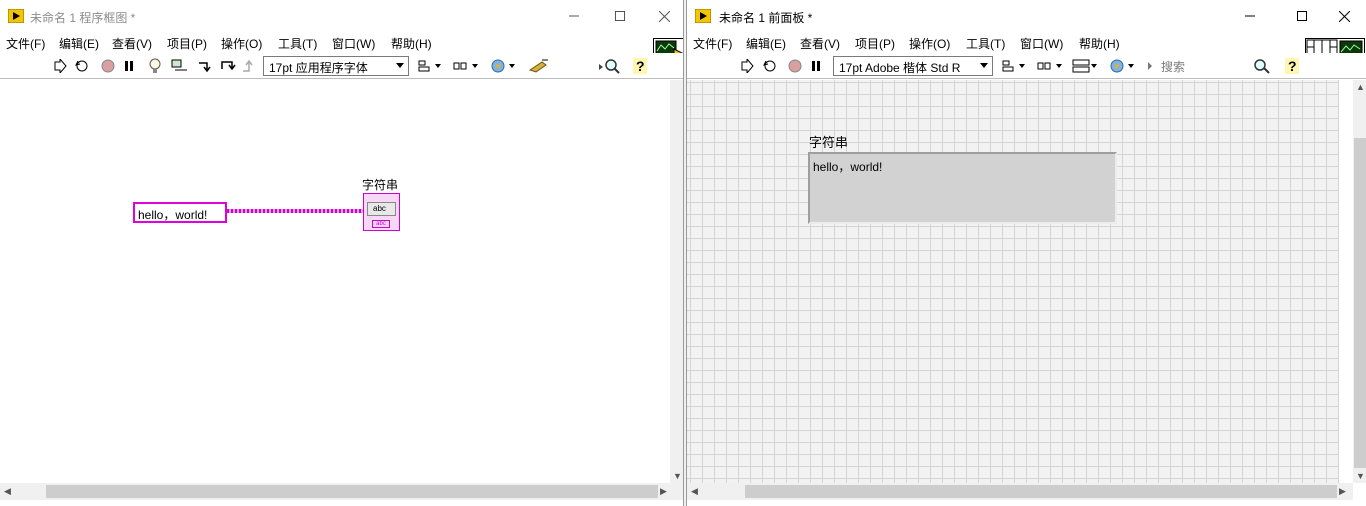 The image size is (1366, 506). I want to click on run-continuously-icon, so click(81, 66).